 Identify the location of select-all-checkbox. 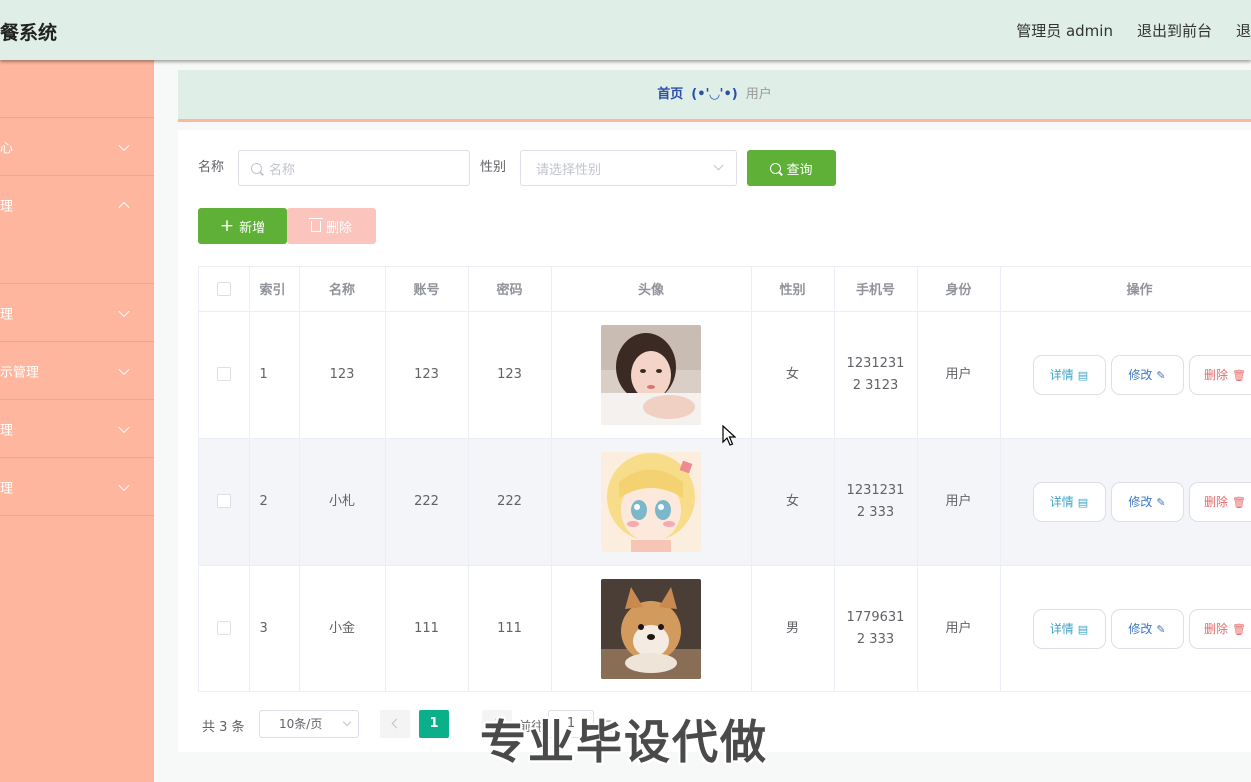
(223, 288).